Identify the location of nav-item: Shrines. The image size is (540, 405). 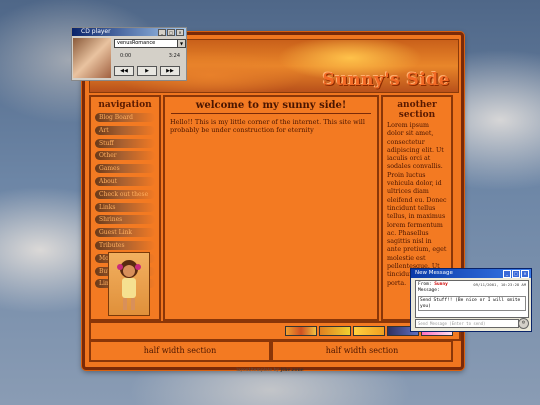
(125, 220).